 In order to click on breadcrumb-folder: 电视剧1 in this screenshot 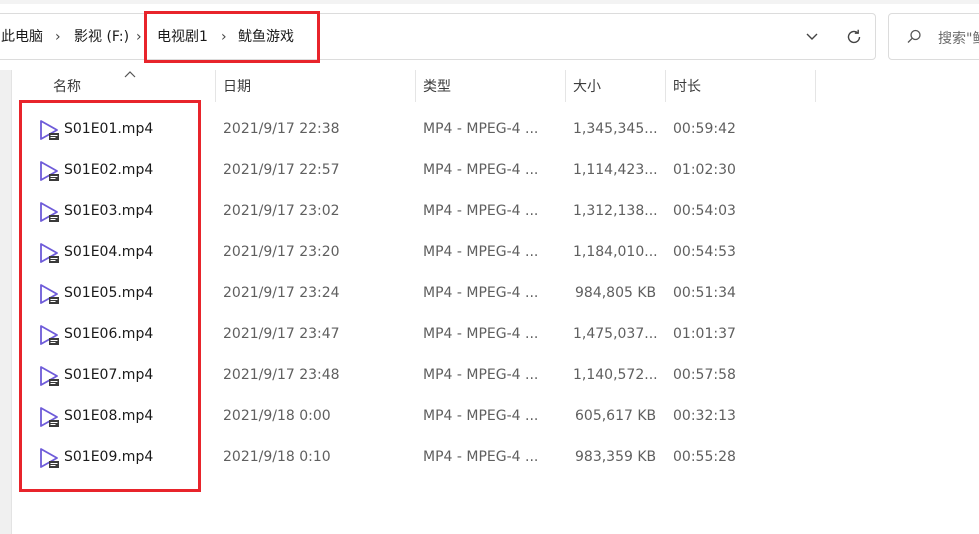, I will do `click(182, 37)`.